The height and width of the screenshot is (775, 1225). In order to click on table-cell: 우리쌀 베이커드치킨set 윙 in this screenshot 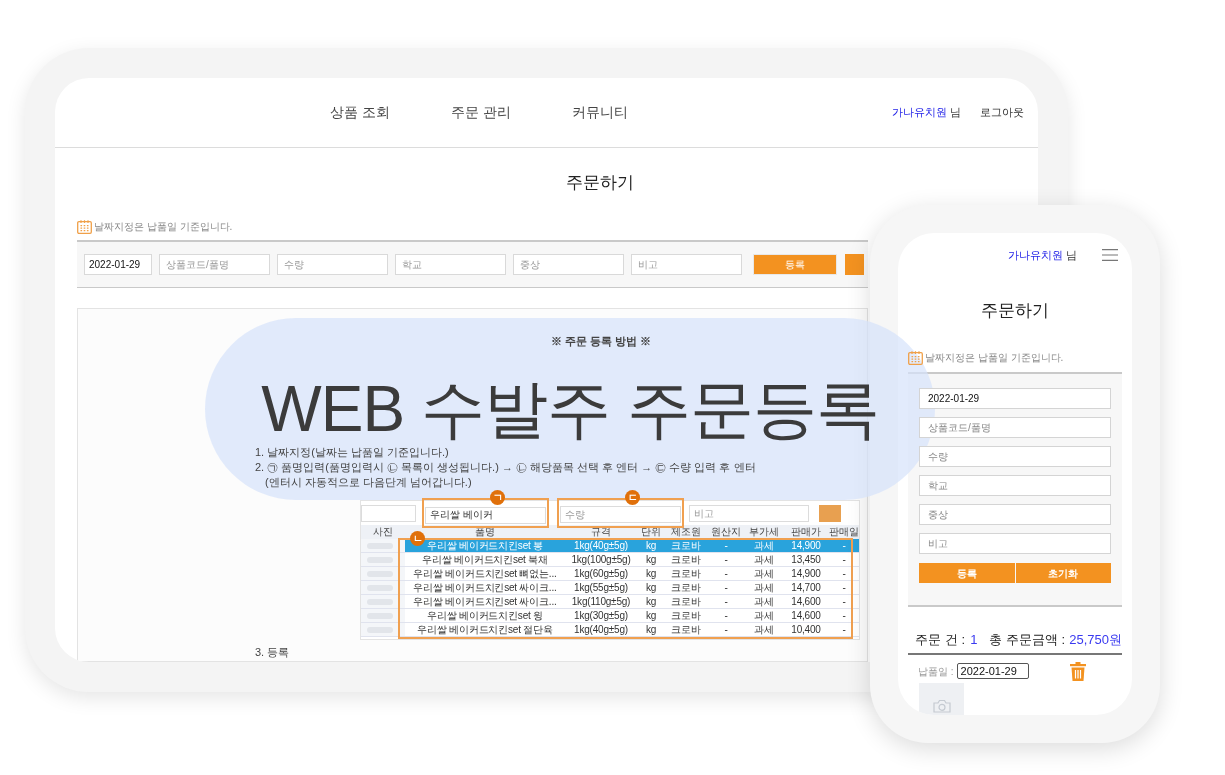, I will do `click(485, 615)`.